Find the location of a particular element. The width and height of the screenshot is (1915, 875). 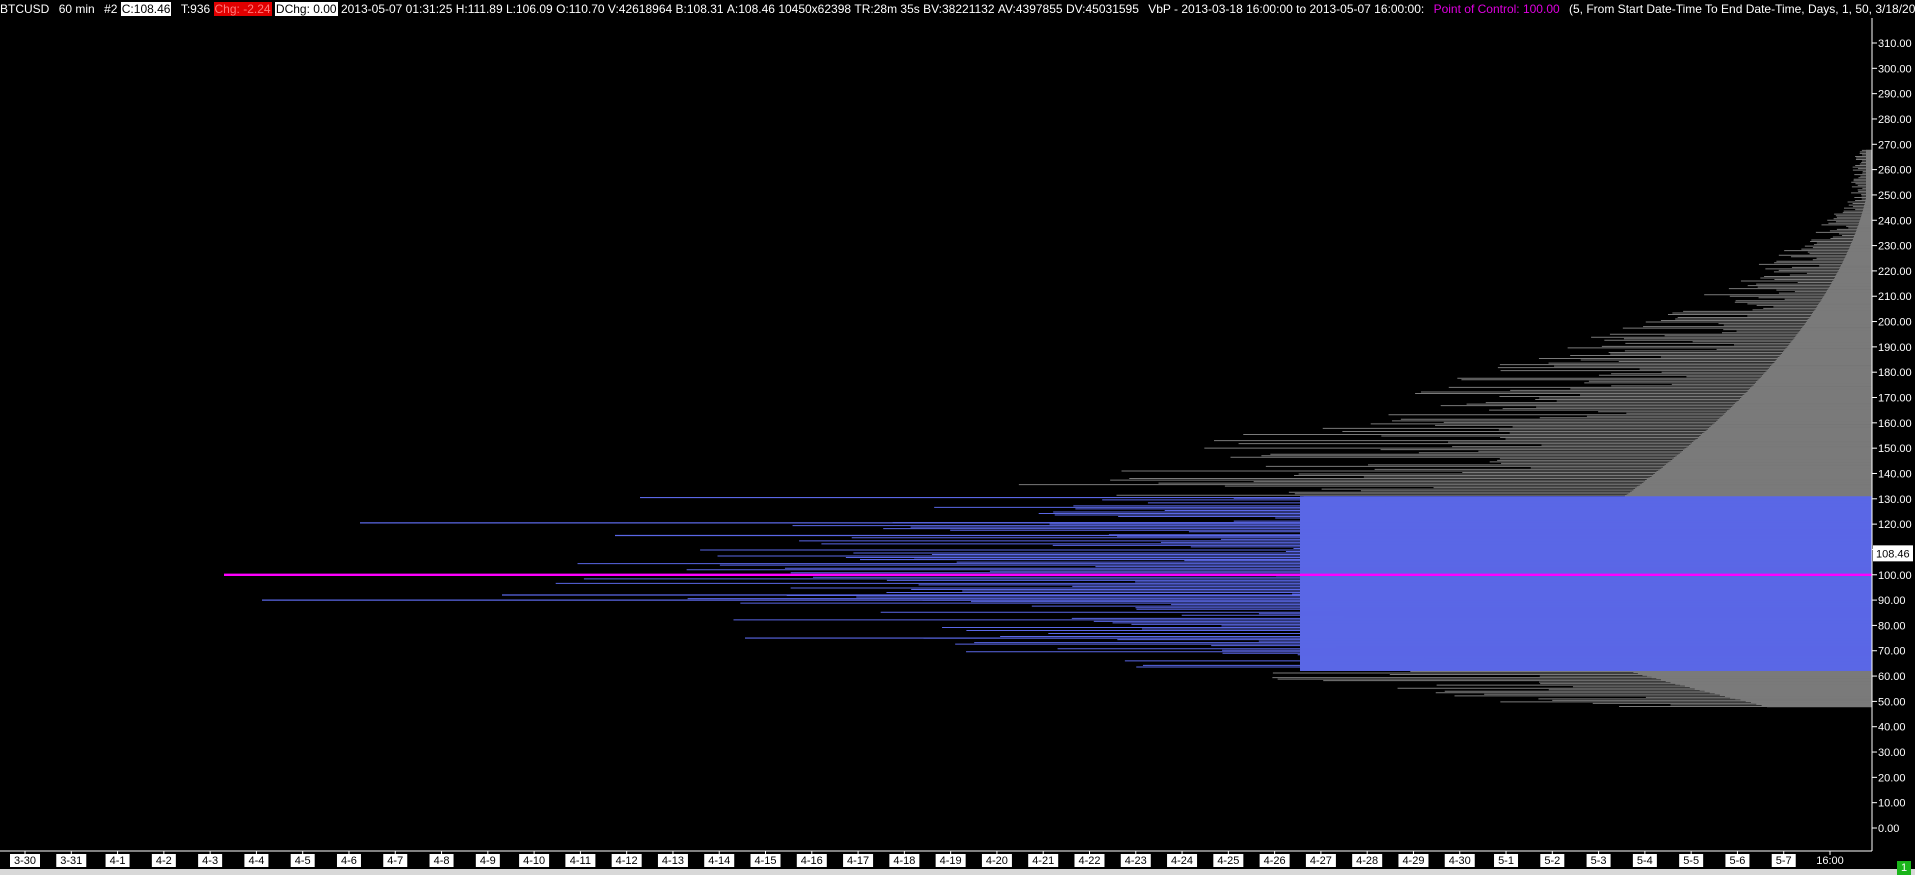

x-axis-label: 4-13 is located at coordinates (673, 861).